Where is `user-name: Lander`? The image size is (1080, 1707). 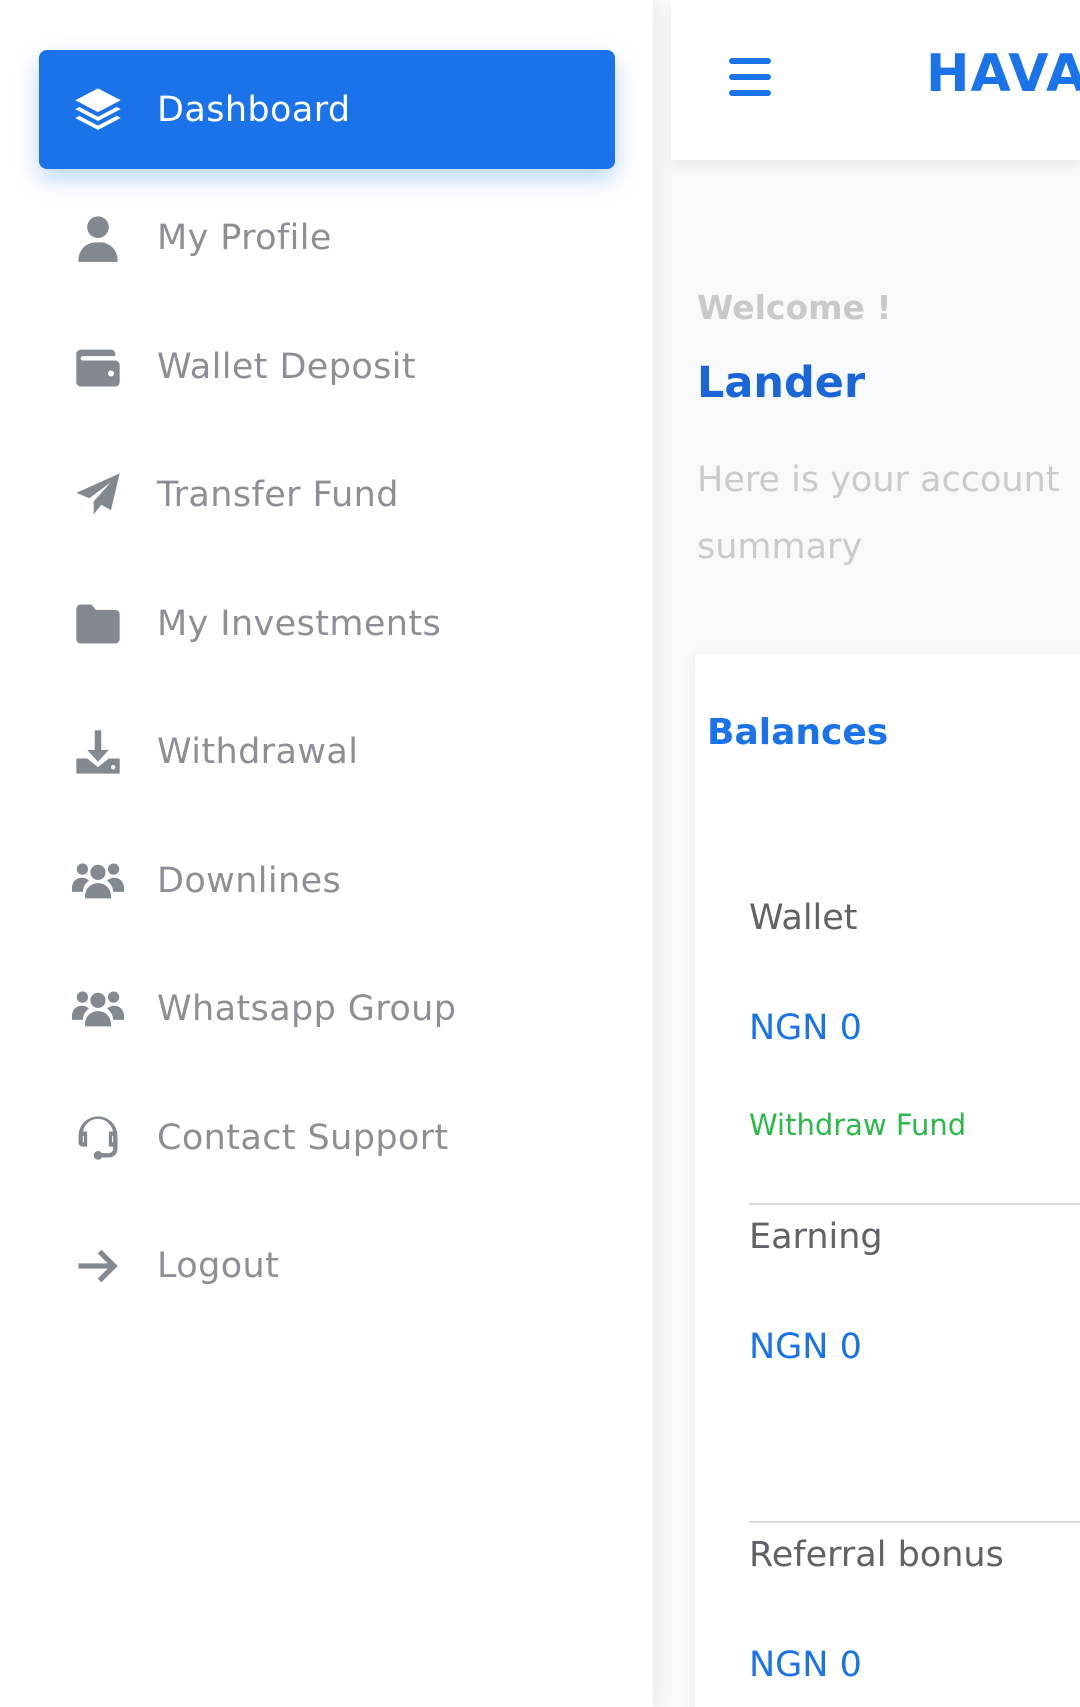
user-name: Lander is located at coordinates (781, 383).